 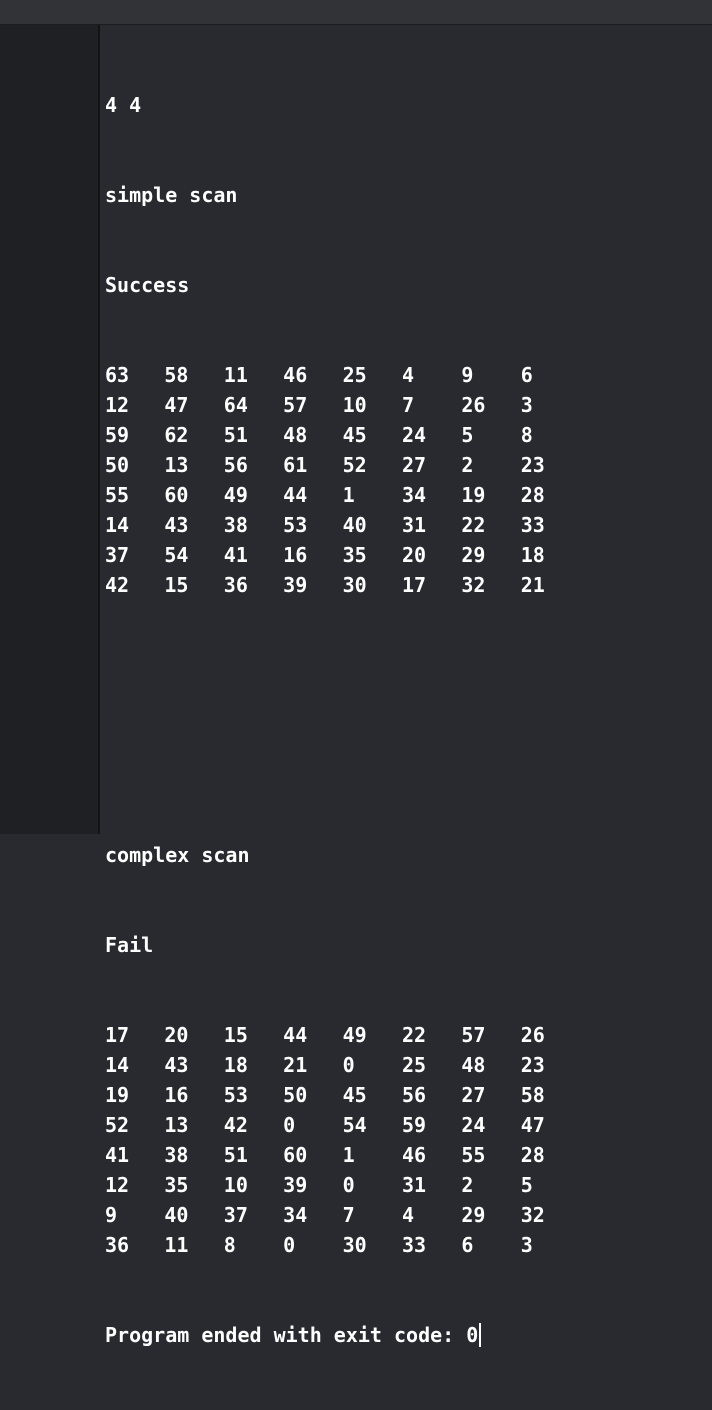 I want to click on matrix-cell: 17, so click(x=414, y=585).